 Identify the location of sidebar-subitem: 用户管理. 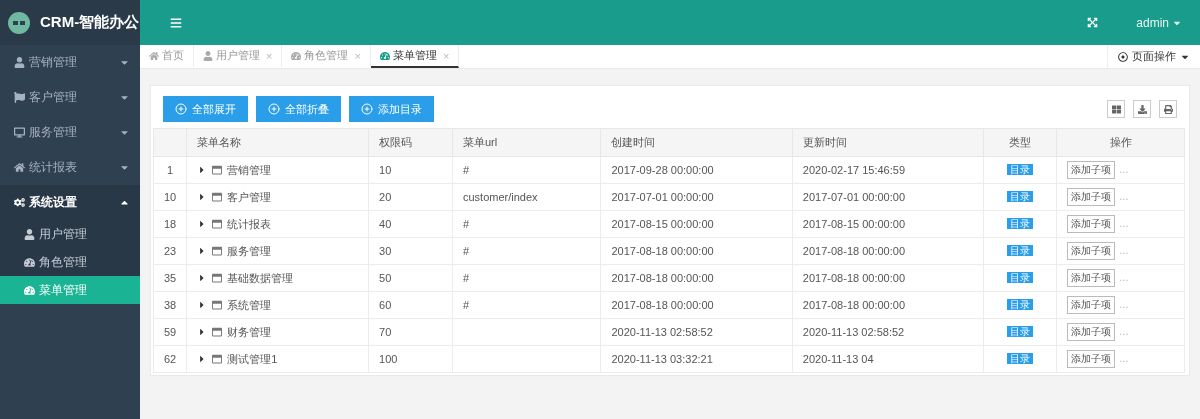
(70, 234).